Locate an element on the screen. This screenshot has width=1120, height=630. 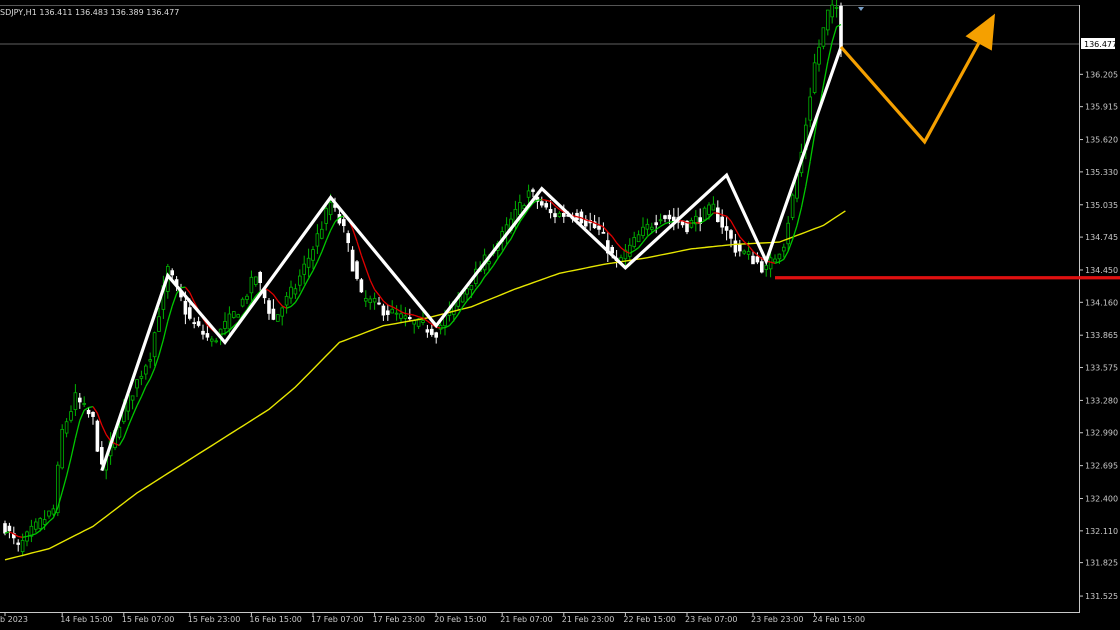
price-tick-label: 131.525 is located at coordinates (1101, 596).